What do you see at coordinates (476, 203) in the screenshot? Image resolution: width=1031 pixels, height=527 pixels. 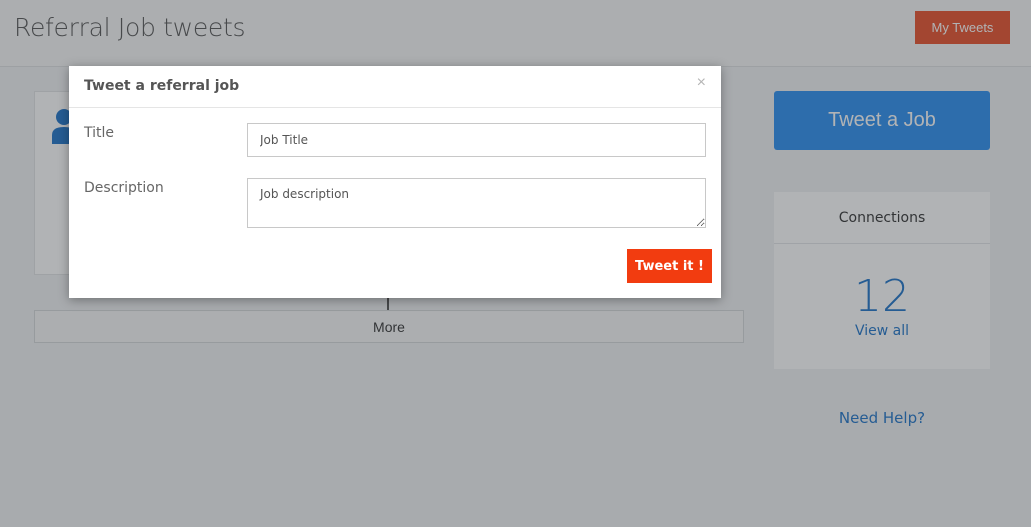 I see `job-description-input` at bounding box center [476, 203].